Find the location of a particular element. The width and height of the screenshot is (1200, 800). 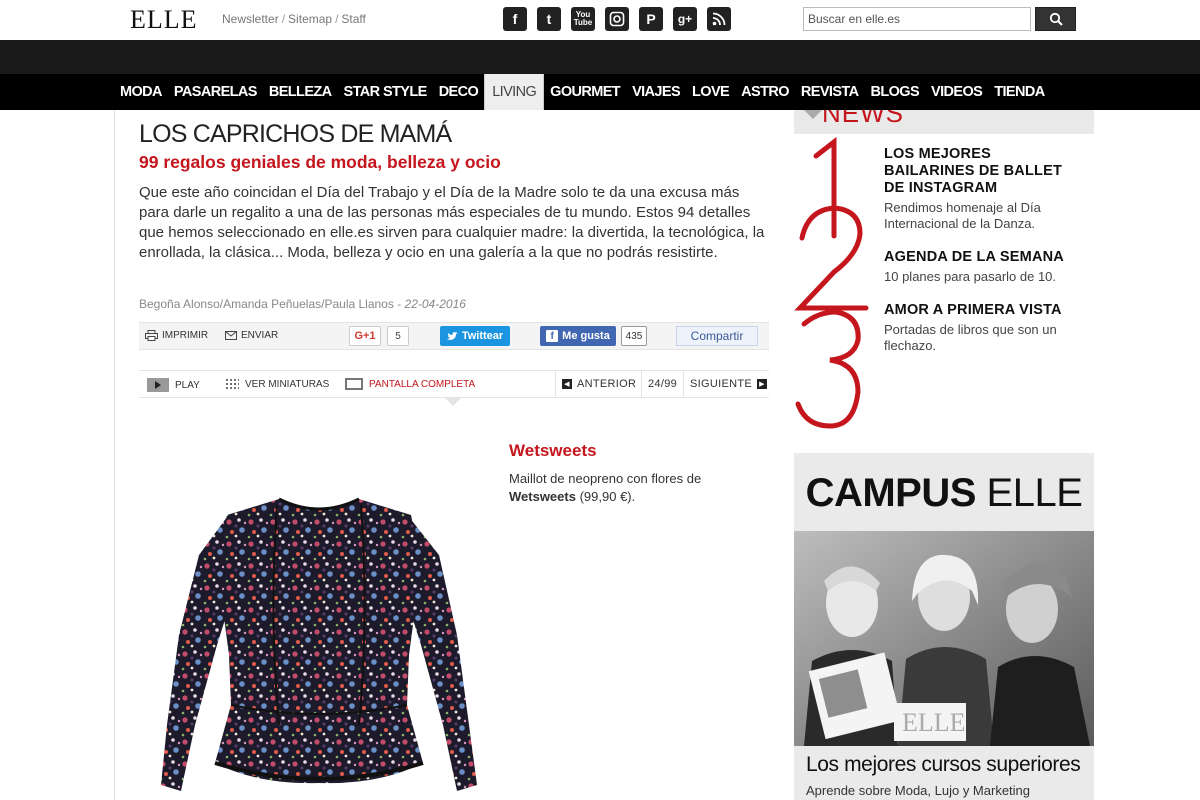

newsletter-link: Newsletter is located at coordinates (250, 19).